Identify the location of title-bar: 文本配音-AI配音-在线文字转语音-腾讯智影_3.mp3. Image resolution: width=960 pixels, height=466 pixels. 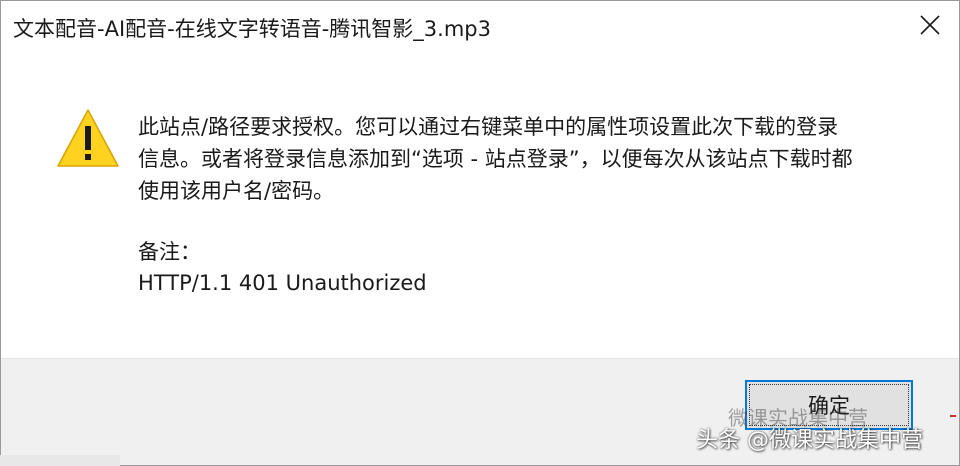
(480, 27).